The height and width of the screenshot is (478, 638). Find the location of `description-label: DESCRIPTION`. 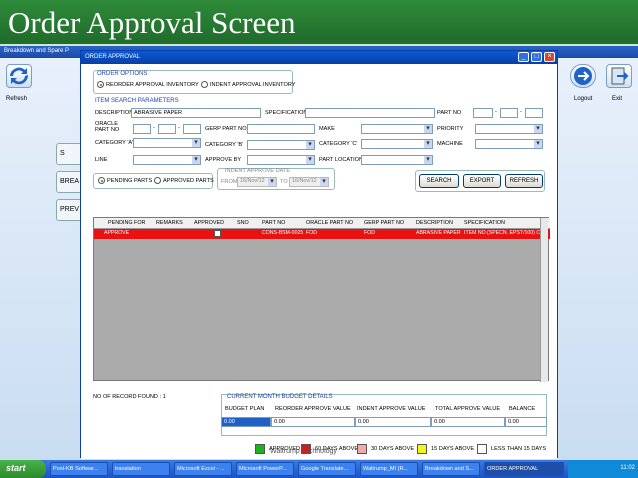

description-label: DESCRIPTION is located at coordinates (114, 113).